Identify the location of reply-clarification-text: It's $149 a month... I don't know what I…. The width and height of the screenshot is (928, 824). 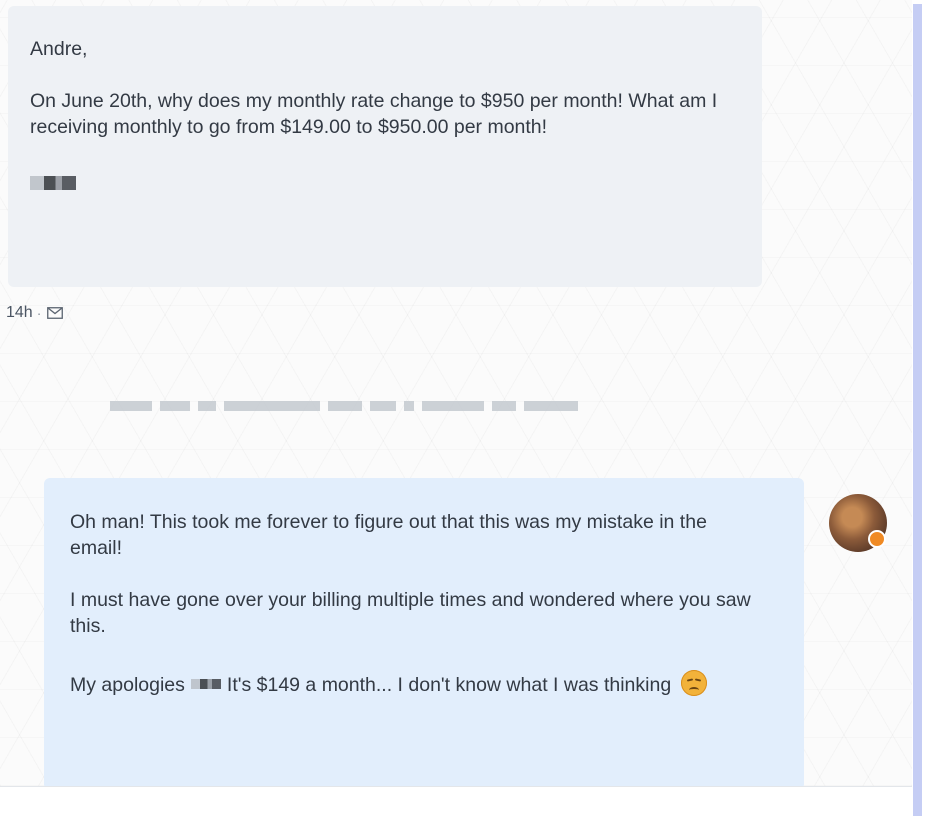
(449, 685).